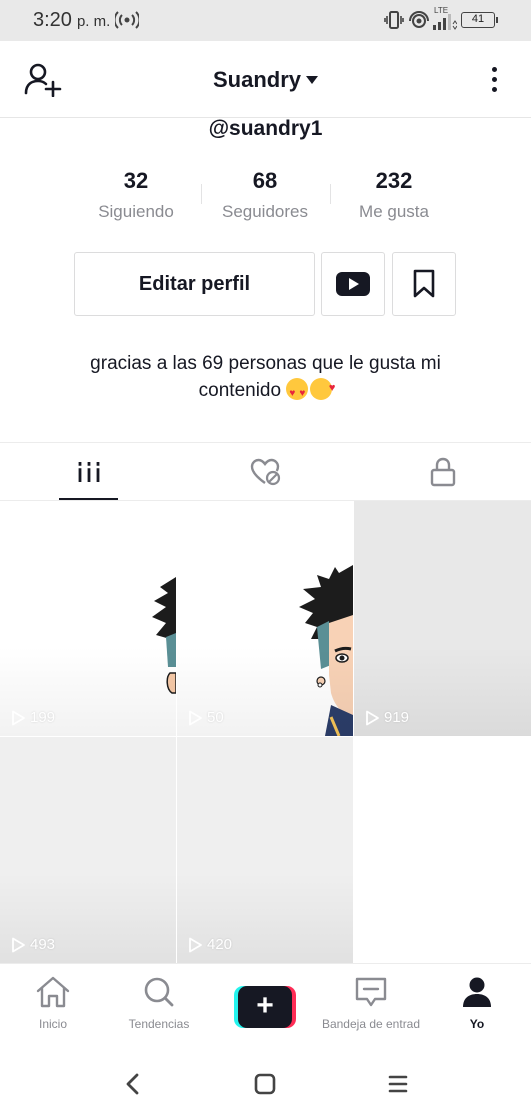  I want to click on nav-discover: Tendencias, so click(159, 1003).